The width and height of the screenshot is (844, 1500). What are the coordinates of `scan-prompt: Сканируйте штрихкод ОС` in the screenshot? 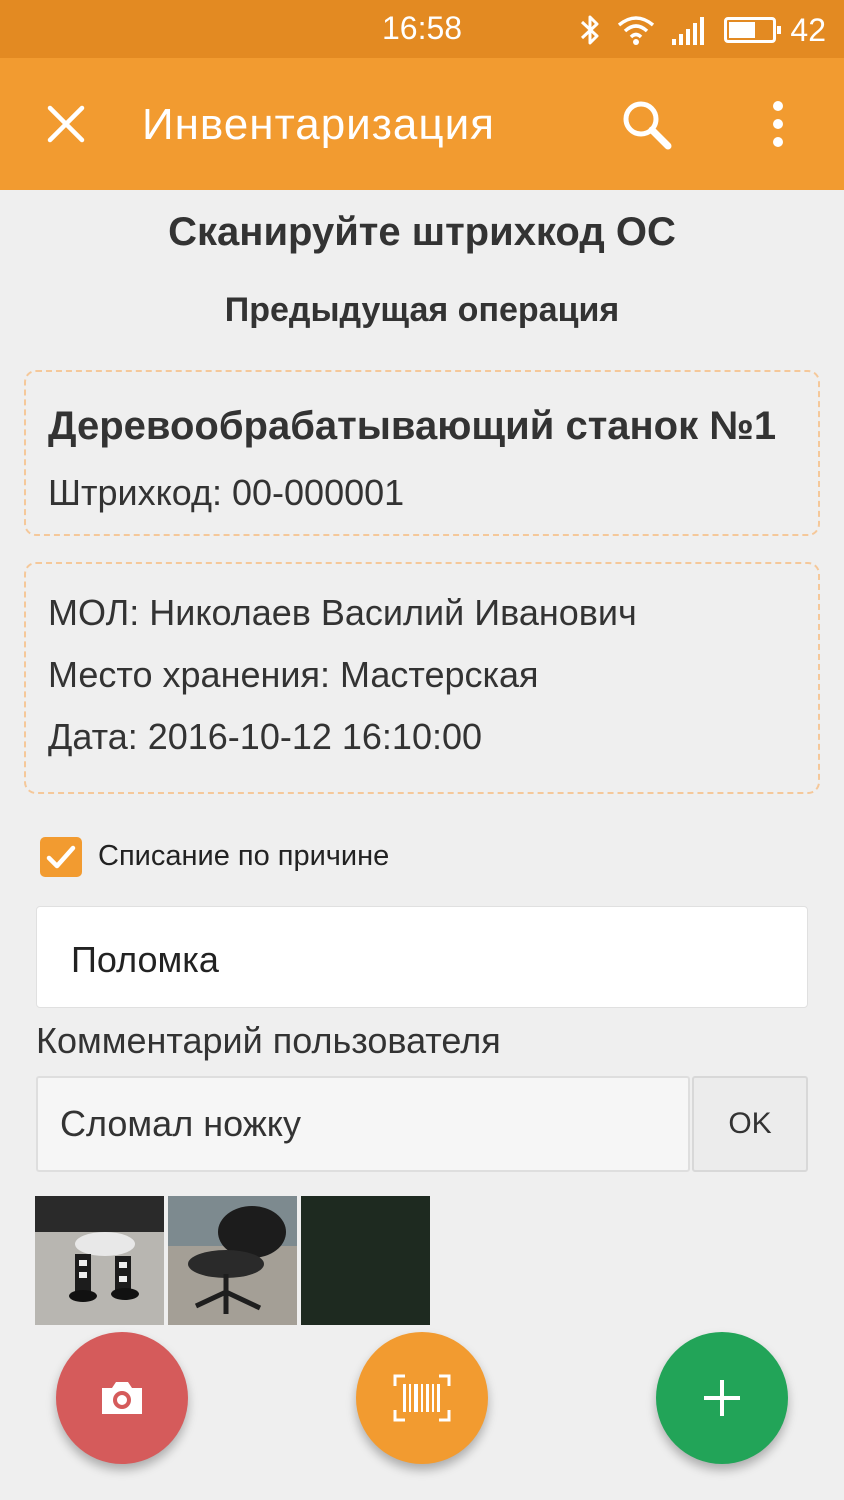 It's located at (422, 232).